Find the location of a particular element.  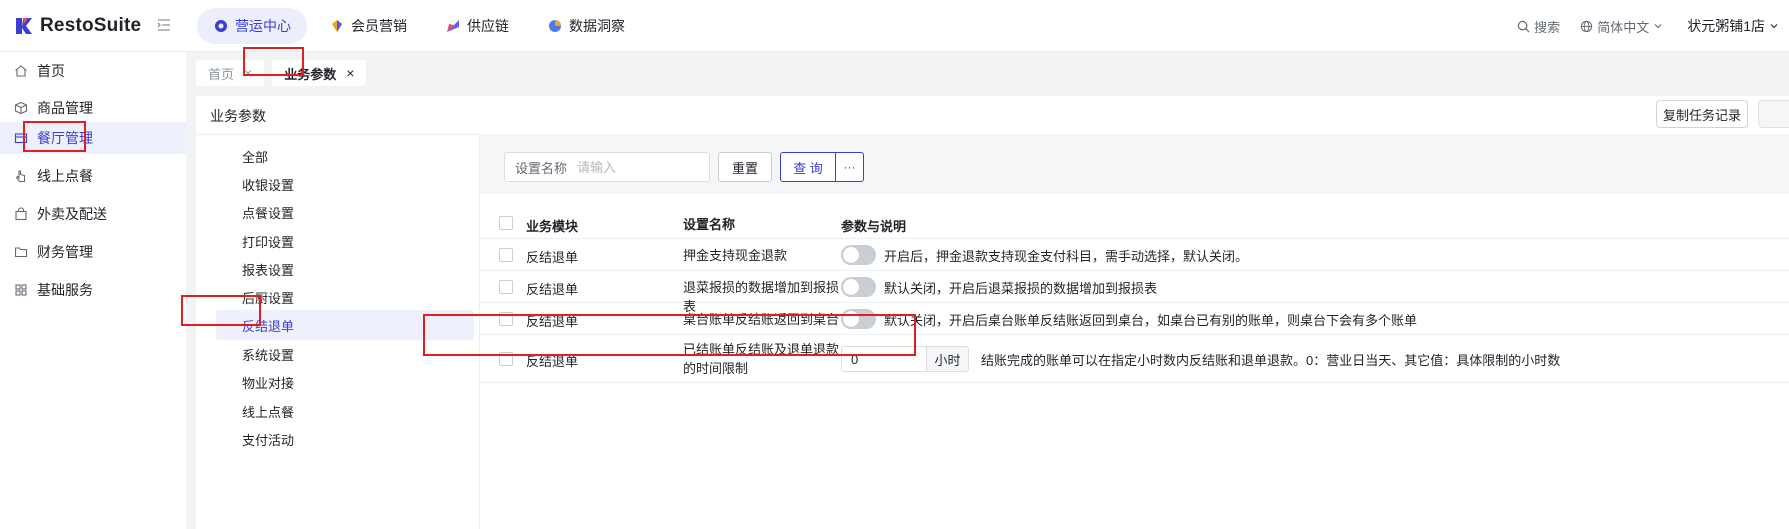

tab-label: 首页 is located at coordinates (221, 74).